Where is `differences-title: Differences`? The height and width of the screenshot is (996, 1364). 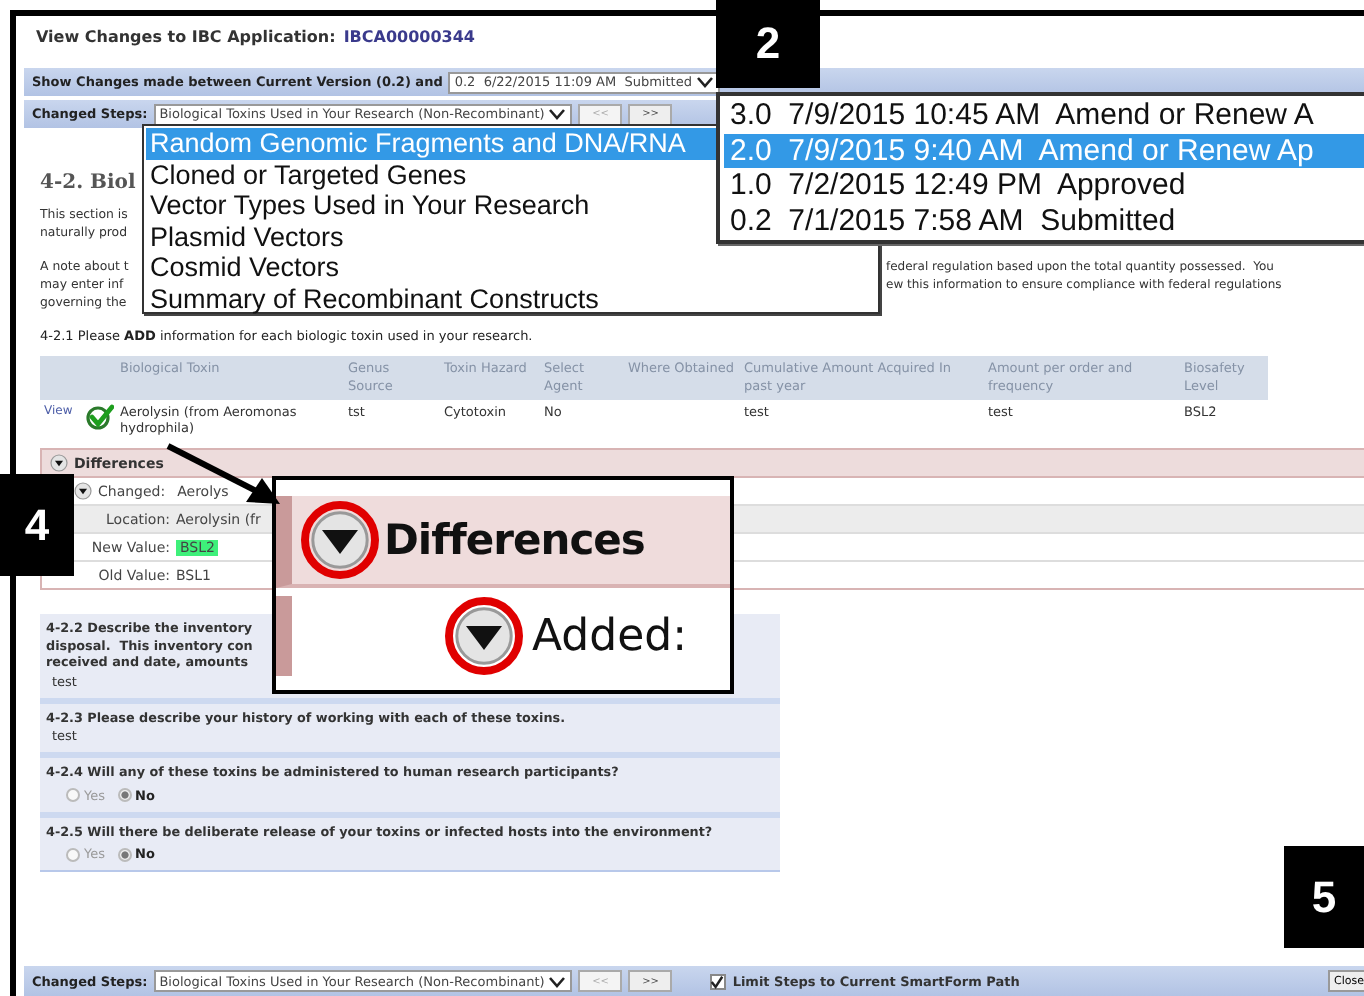 differences-title: Differences is located at coordinates (514, 540).